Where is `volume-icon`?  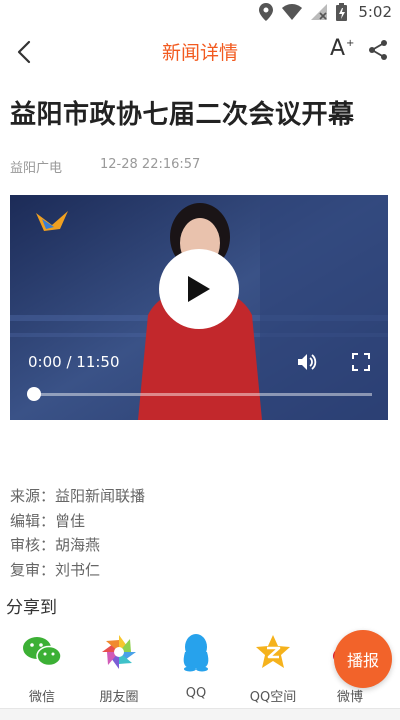 volume-icon is located at coordinates (307, 362).